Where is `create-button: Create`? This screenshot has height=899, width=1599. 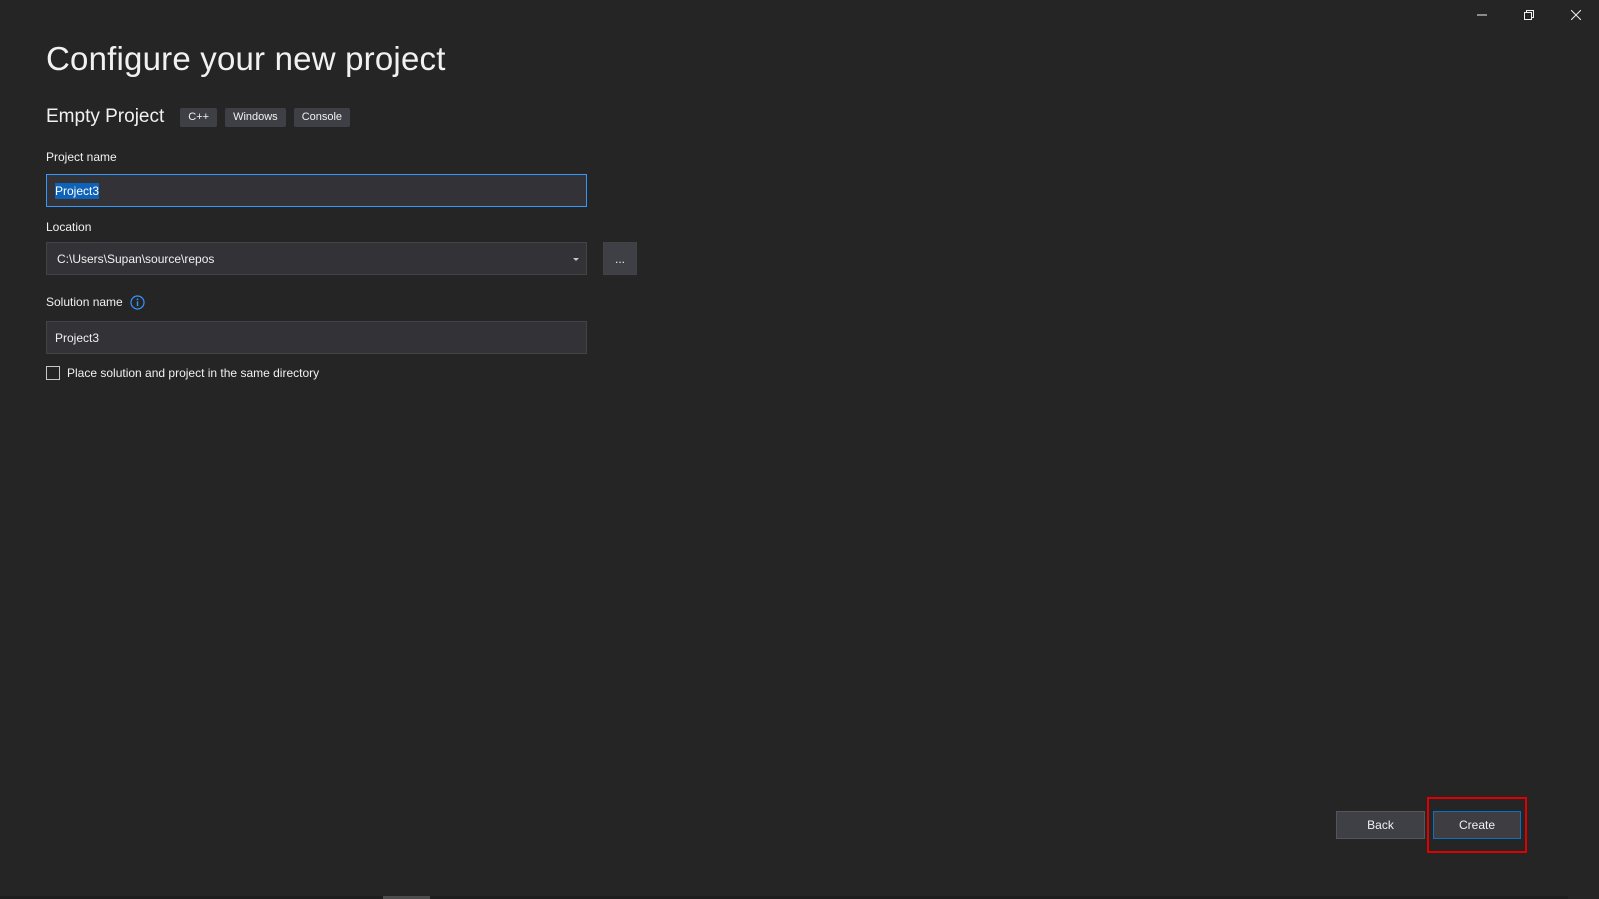
create-button: Create is located at coordinates (1477, 825).